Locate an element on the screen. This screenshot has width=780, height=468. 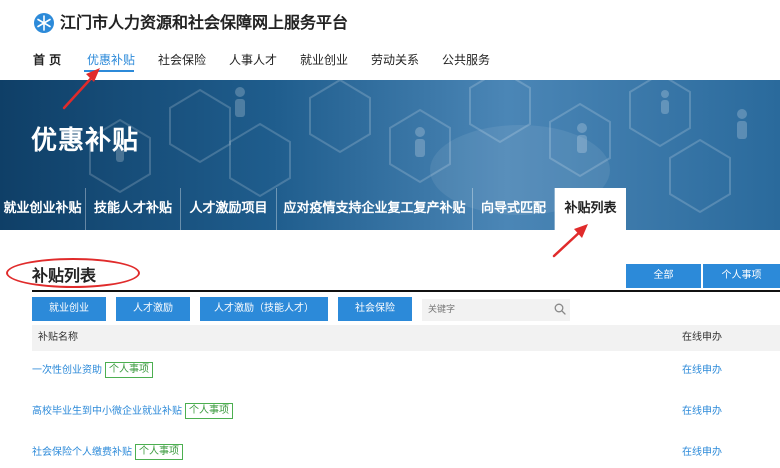
tab-subsidy-list: 补贴列表 is located at coordinates (590, 209).